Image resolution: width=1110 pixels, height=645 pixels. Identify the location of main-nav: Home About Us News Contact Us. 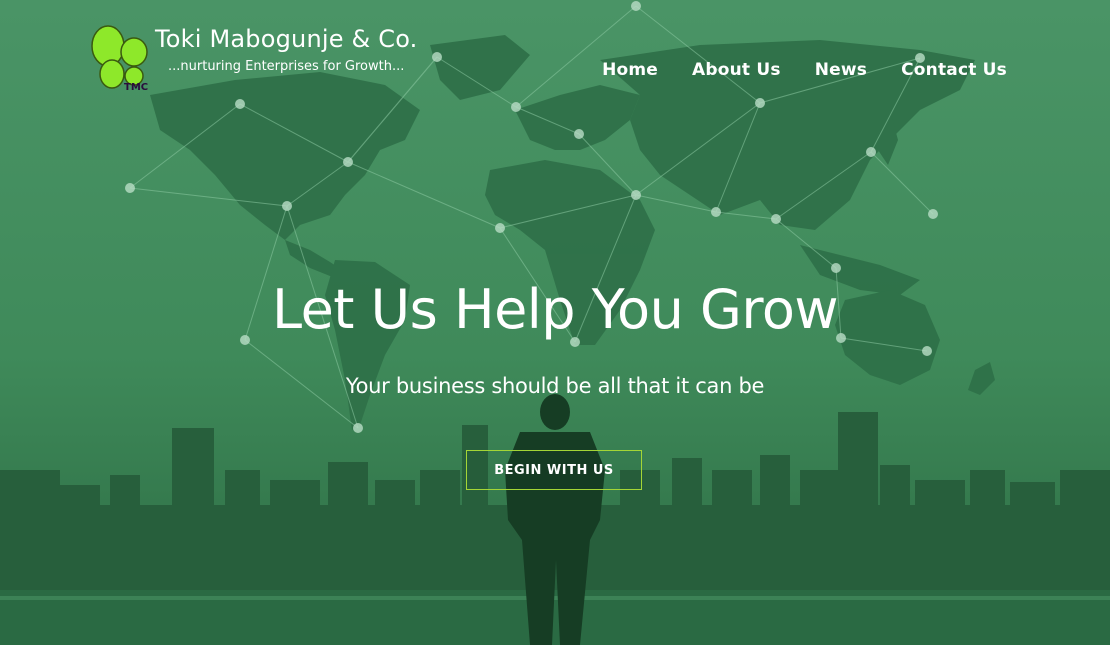
(804, 70).